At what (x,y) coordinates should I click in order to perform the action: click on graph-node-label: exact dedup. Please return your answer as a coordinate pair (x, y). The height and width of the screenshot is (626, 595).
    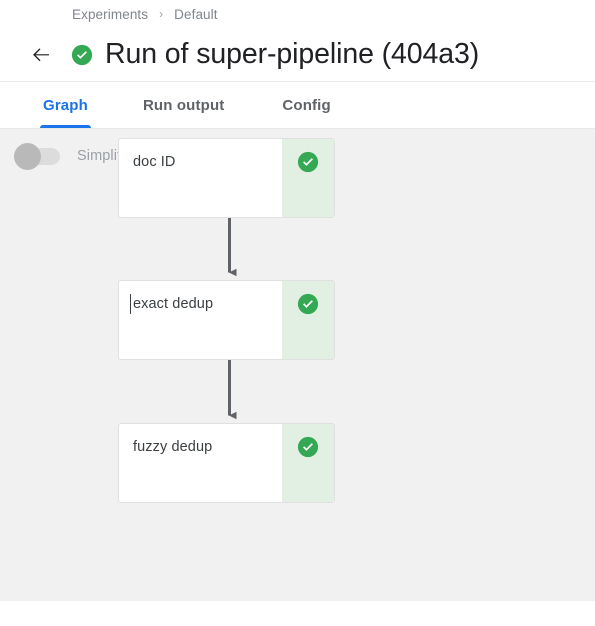
    Looking at the image, I should click on (171, 304).